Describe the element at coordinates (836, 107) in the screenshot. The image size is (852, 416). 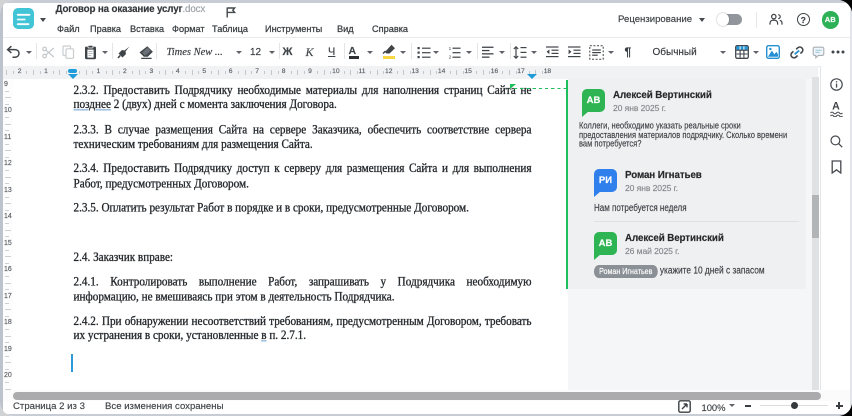
I see `svg-text: А` at that location.